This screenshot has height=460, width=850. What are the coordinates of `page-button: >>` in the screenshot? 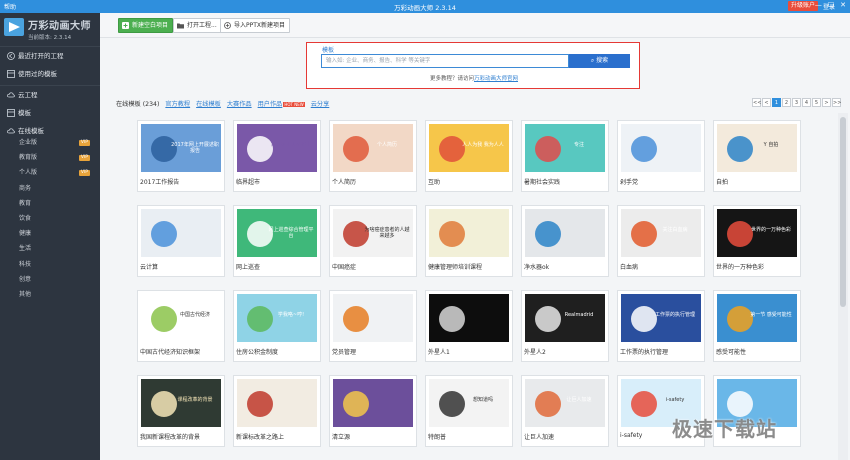 It's located at (836, 102).